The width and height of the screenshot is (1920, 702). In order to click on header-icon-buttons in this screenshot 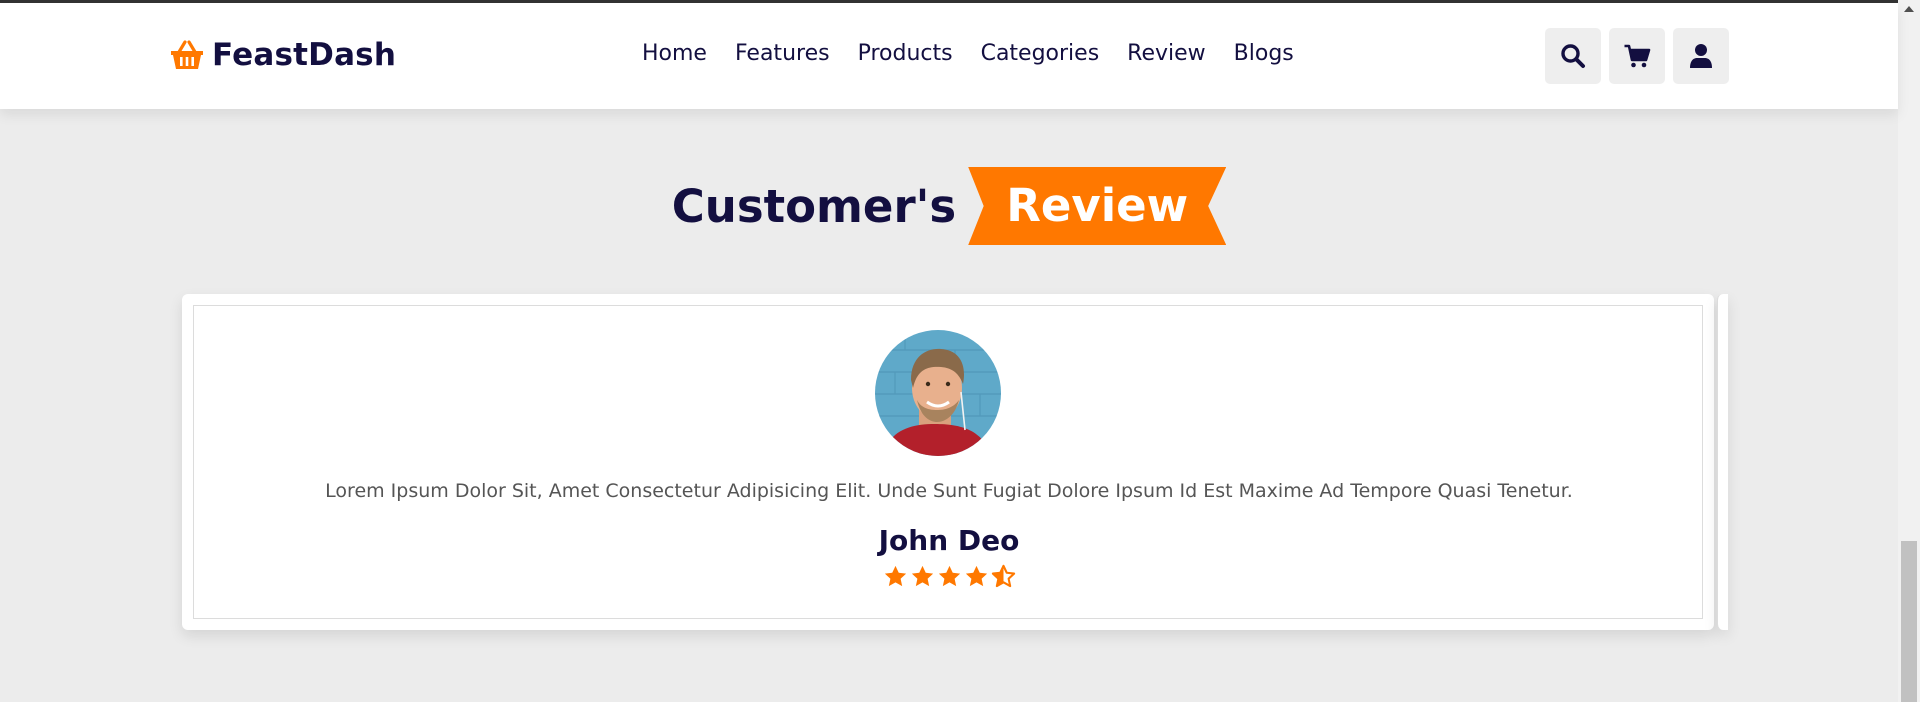, I will do `click(1637, 56)`.